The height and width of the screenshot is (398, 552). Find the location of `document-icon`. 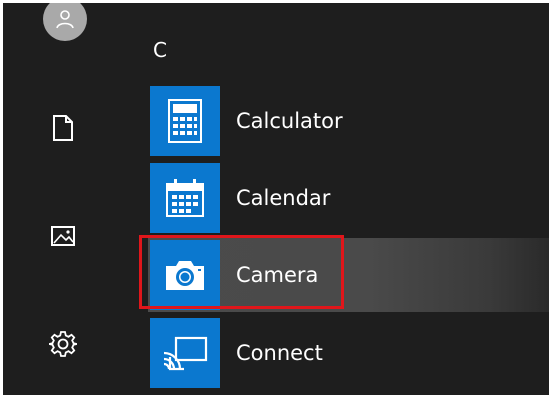

document-icon is located at coordinates (63, 128).